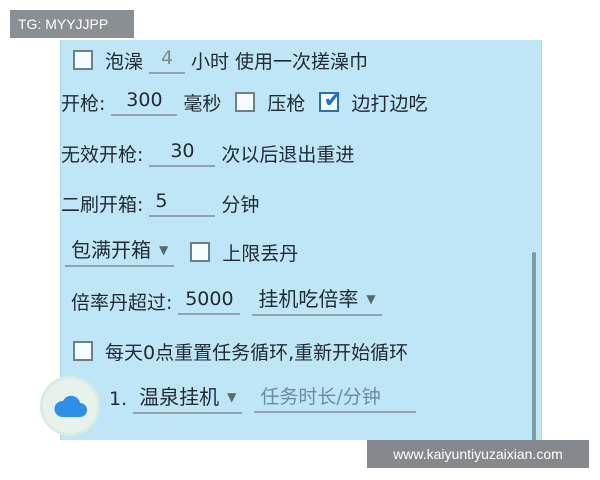  Describe the element at coordinates (182, 153) in the screenshot. I see `invalid-count-input: 30` at that location.